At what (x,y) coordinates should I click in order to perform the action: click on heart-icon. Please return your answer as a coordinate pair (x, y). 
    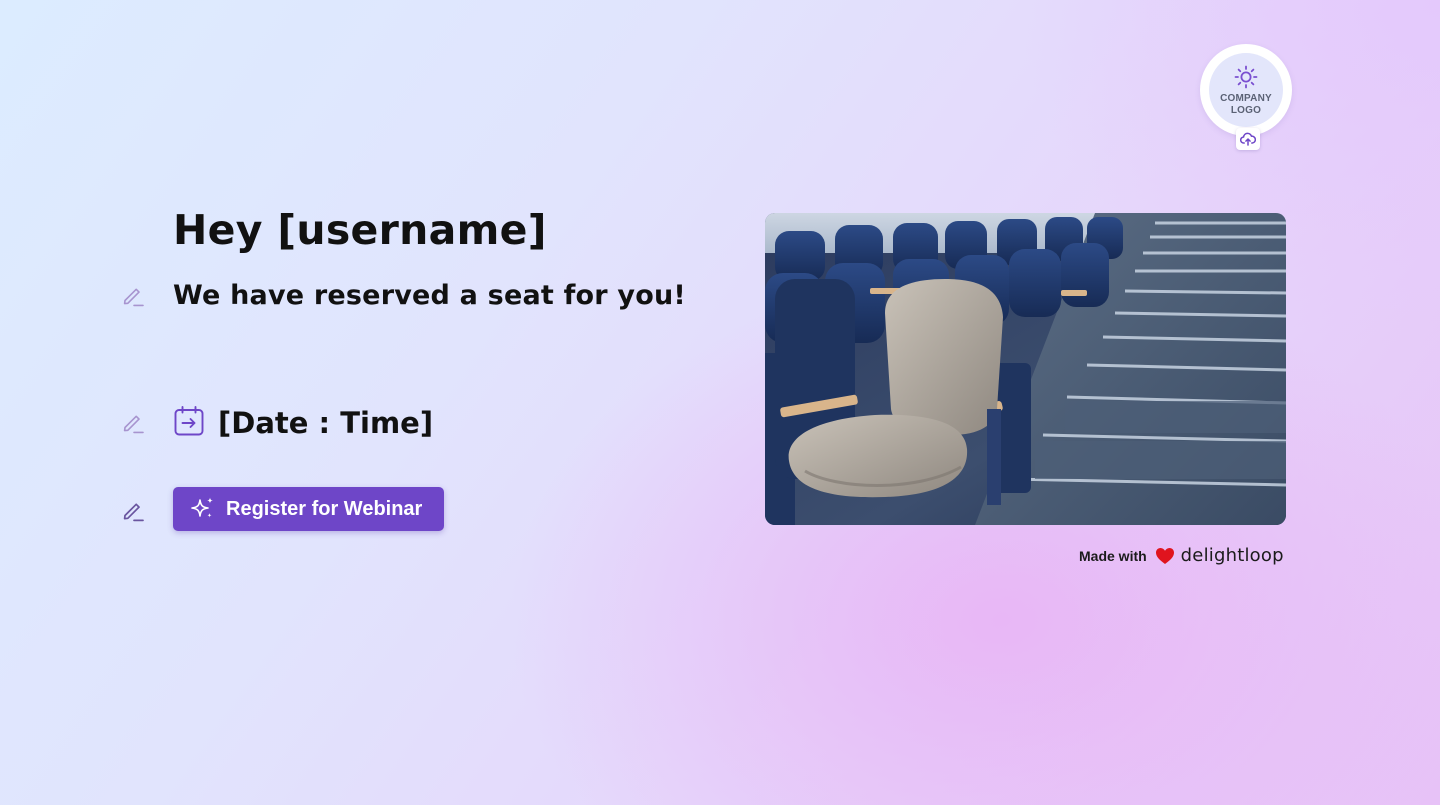
    Looking at the image, I should click on (1164, 555).